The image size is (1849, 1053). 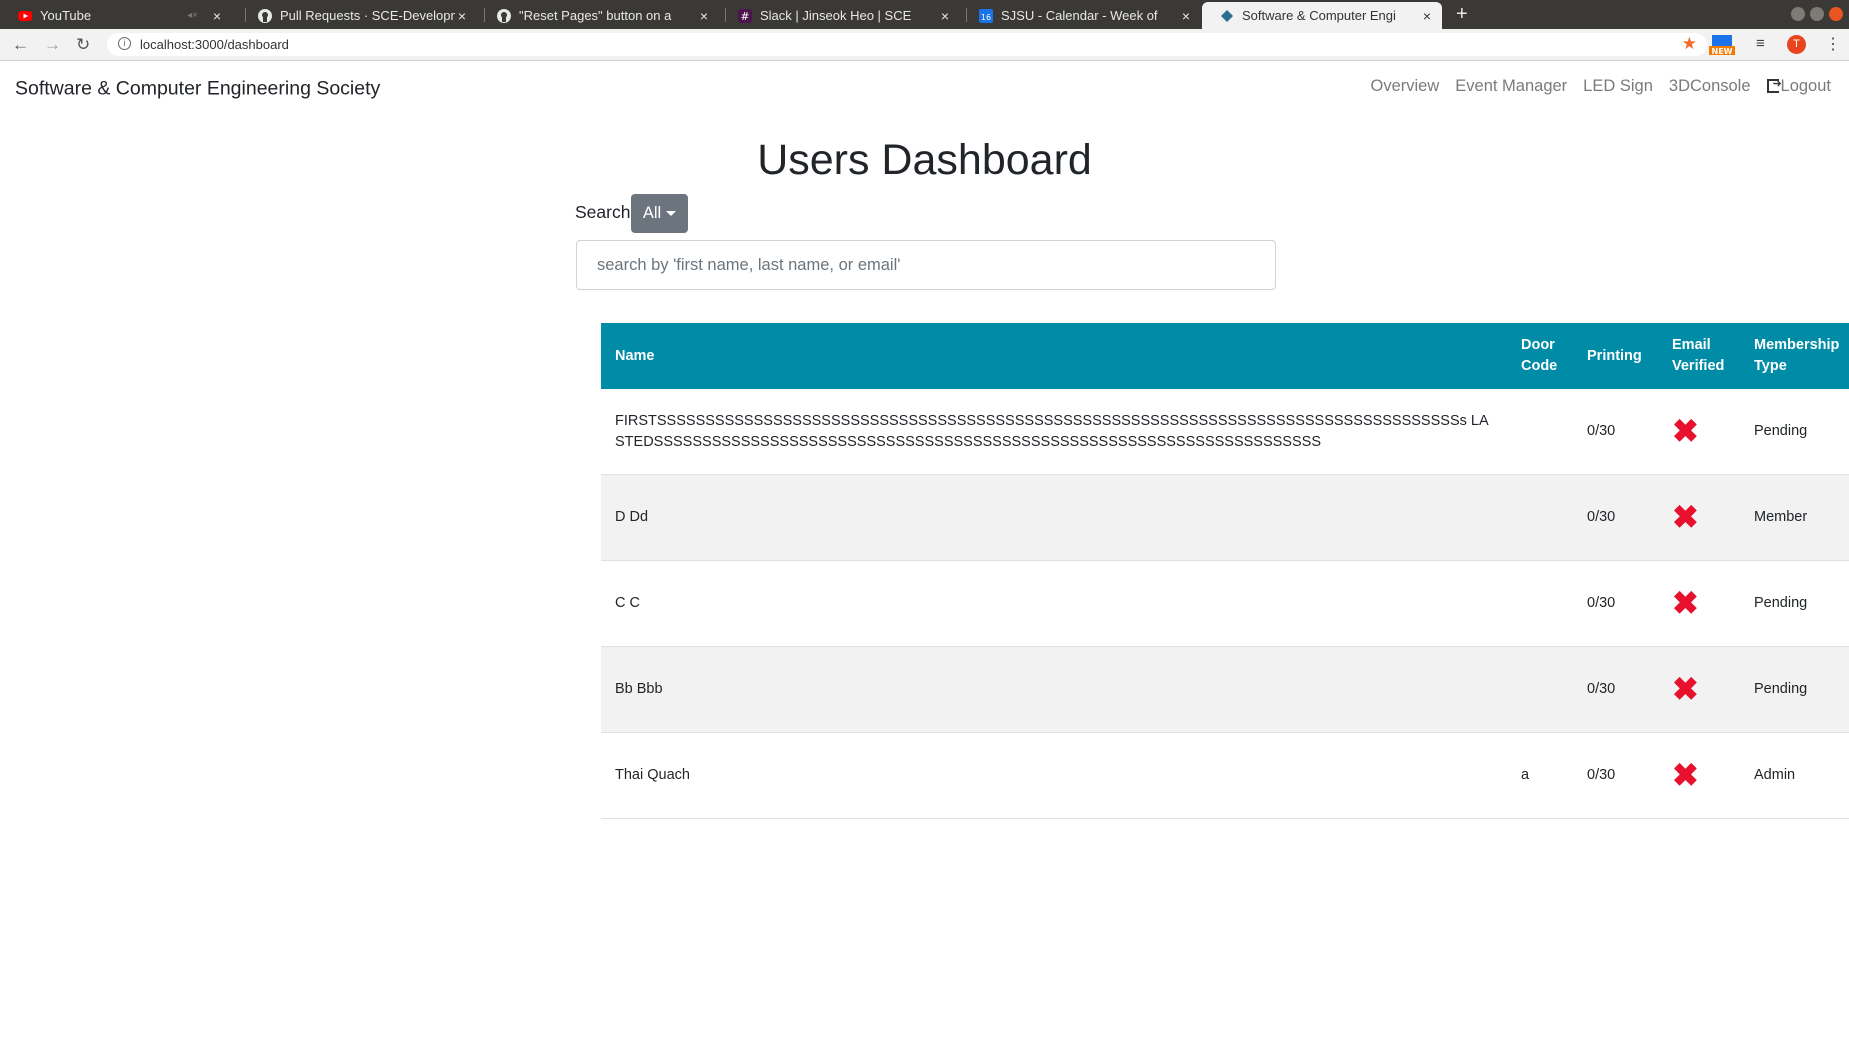 I want to click on menu-kebab-icon: ⋮, so click(x=1833, y=44).